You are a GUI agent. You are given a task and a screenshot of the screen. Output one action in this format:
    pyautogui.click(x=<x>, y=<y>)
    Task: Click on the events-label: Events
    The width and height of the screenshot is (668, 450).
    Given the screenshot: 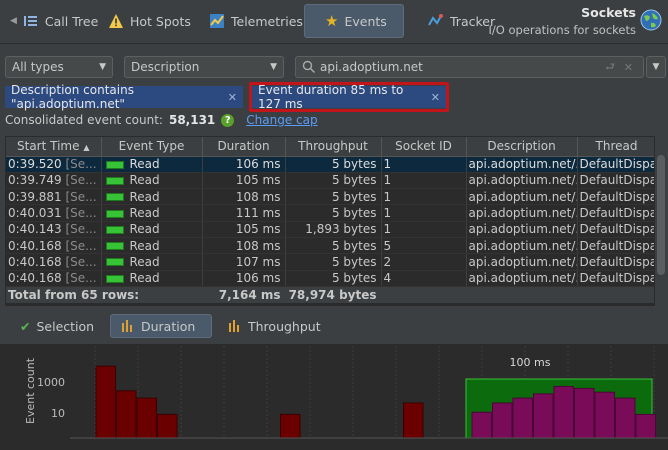 What is the action you would take?
    pyautogui.click(x=365, y=21)
    